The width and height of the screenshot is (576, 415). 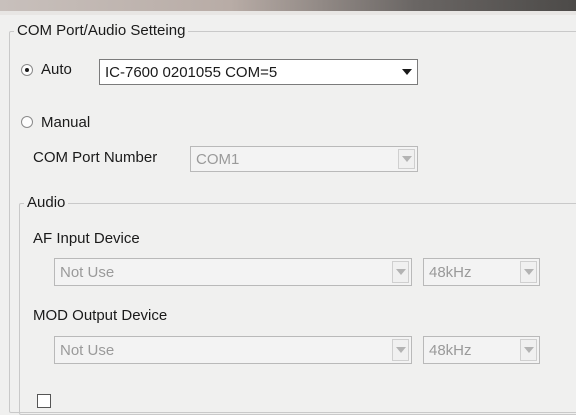 What do you see at coordinates (101, 31) in the screenshot?
I see `com-audio-groupbox-title: COM Port/Audio Setteing` at bounding box center [101, 31].